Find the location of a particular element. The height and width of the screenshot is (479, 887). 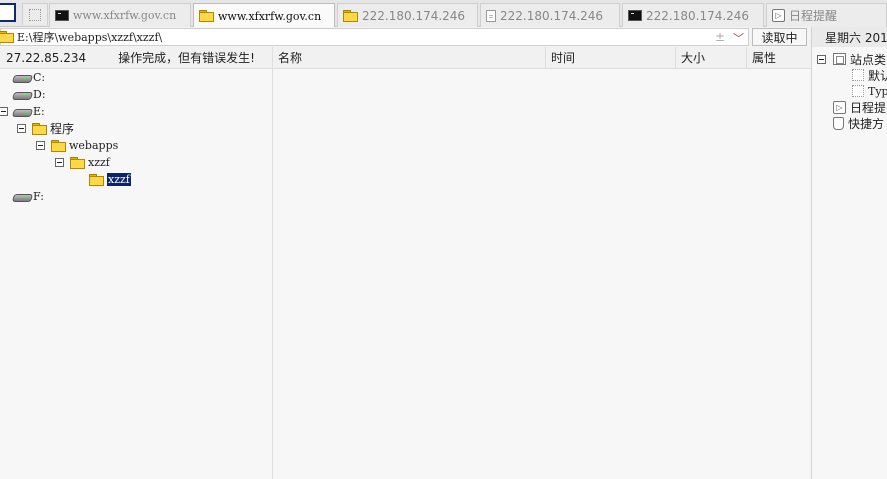

tree-node-label: F: is located at coordinates (38, 196).